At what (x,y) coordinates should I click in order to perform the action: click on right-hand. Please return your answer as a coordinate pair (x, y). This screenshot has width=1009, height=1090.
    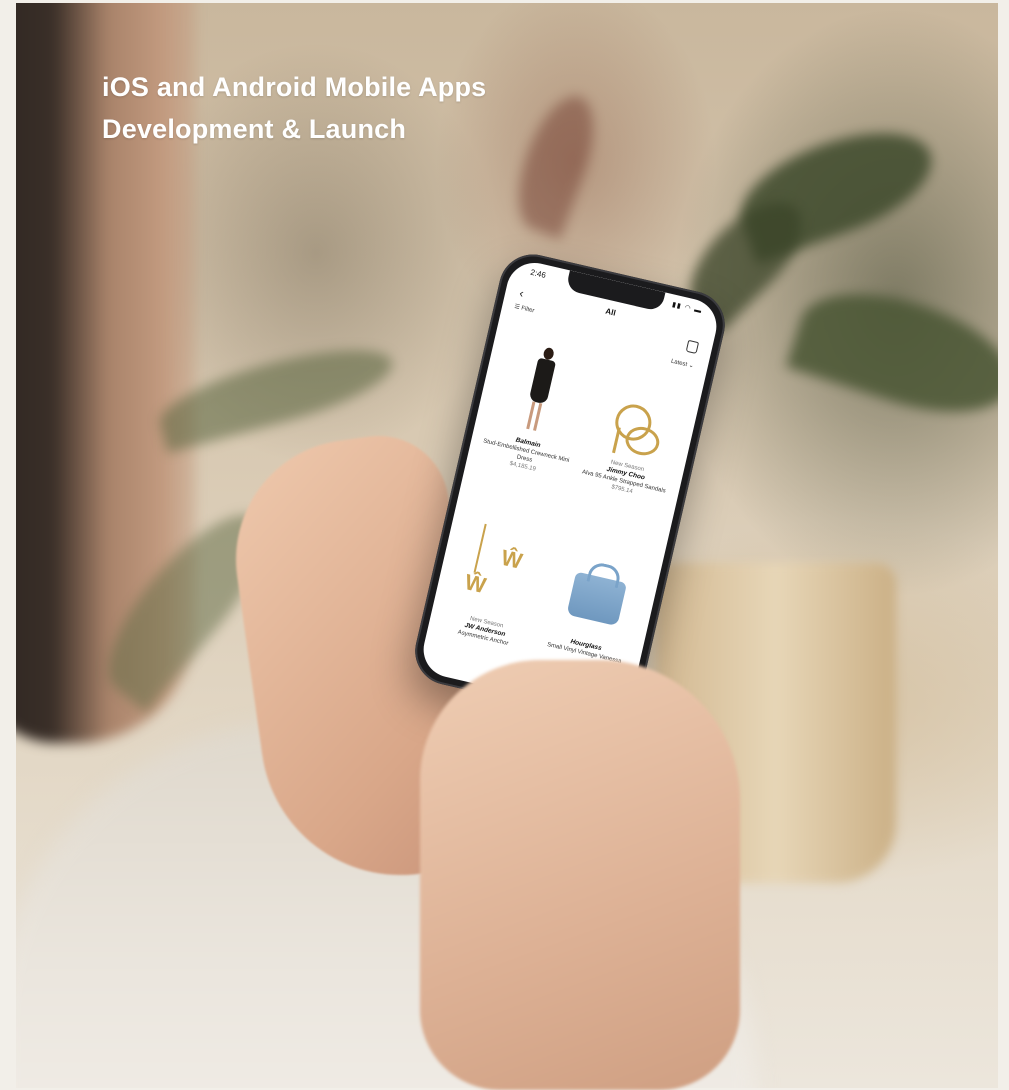
    Looking at the image, I should click on (580, 875).